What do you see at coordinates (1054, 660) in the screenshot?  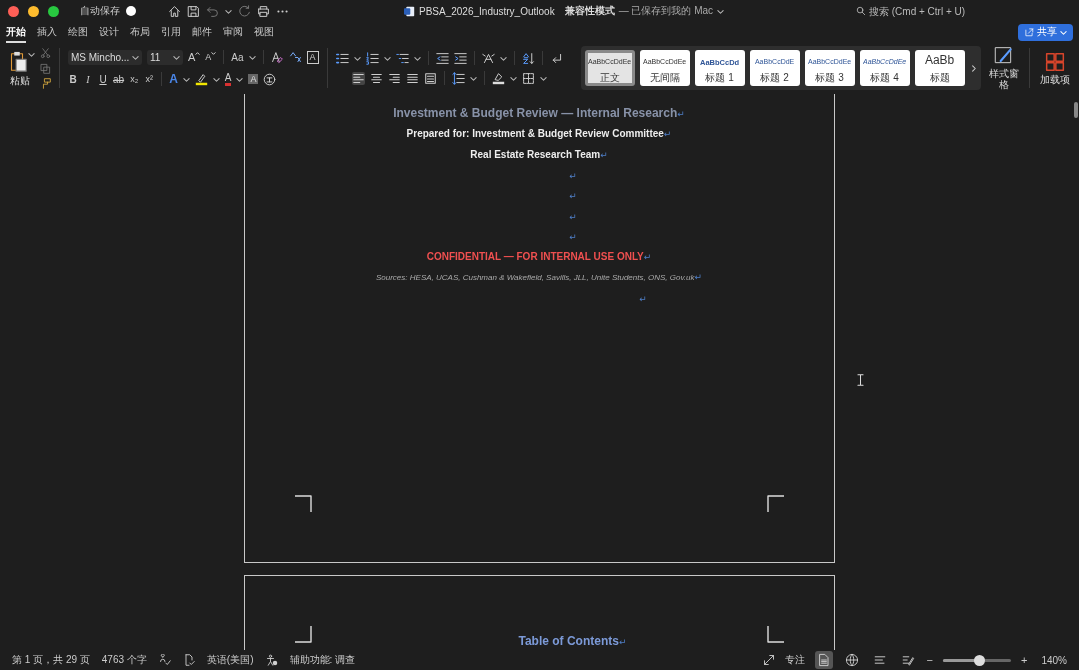 I see `zoom-level: 140%` at bounding box center [1054, 660].